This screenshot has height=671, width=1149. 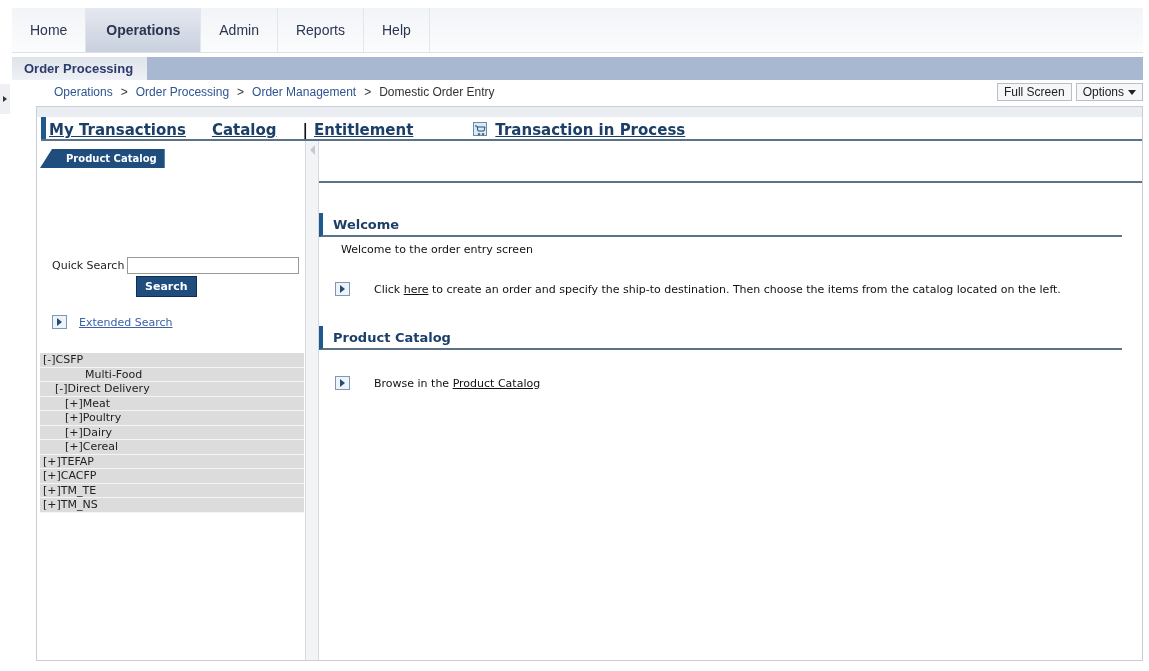 I want to click on sub-tab: Order Processing, so click(x=80, y=68).